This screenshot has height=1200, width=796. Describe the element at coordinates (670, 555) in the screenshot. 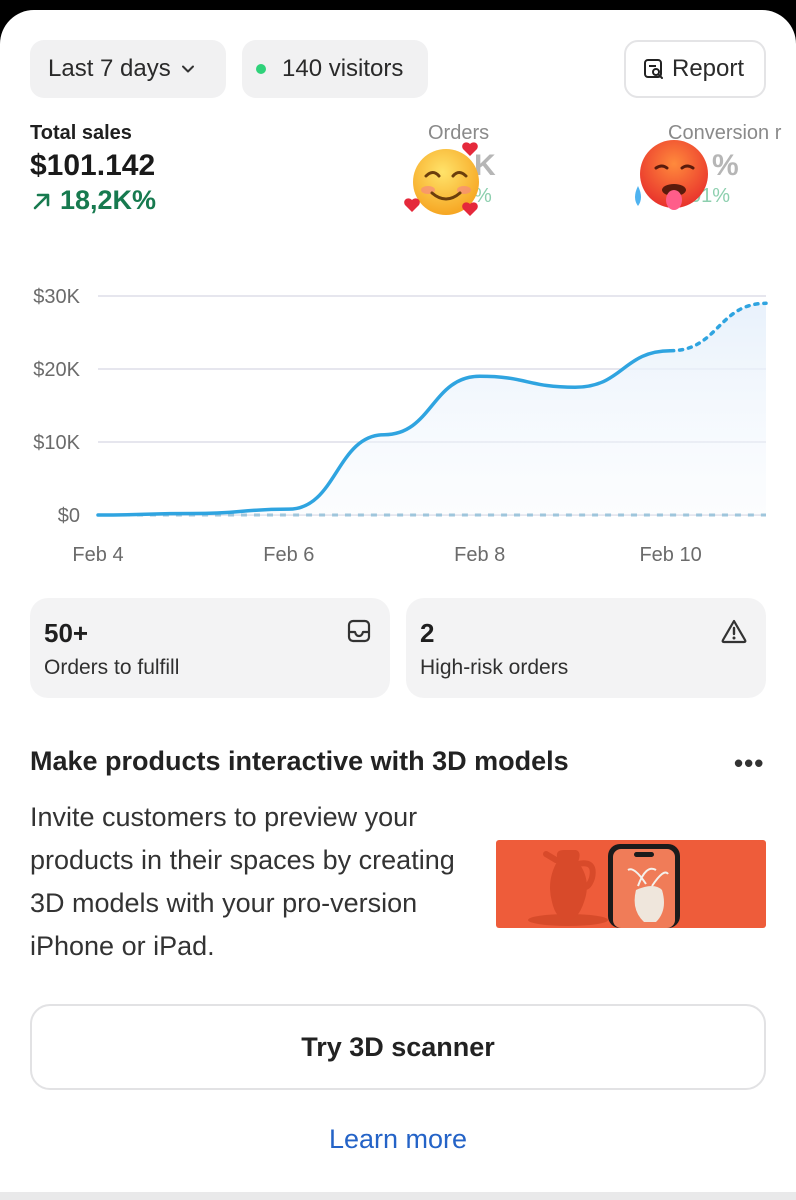

I see `x-tick-label: Feb 10` at that location.